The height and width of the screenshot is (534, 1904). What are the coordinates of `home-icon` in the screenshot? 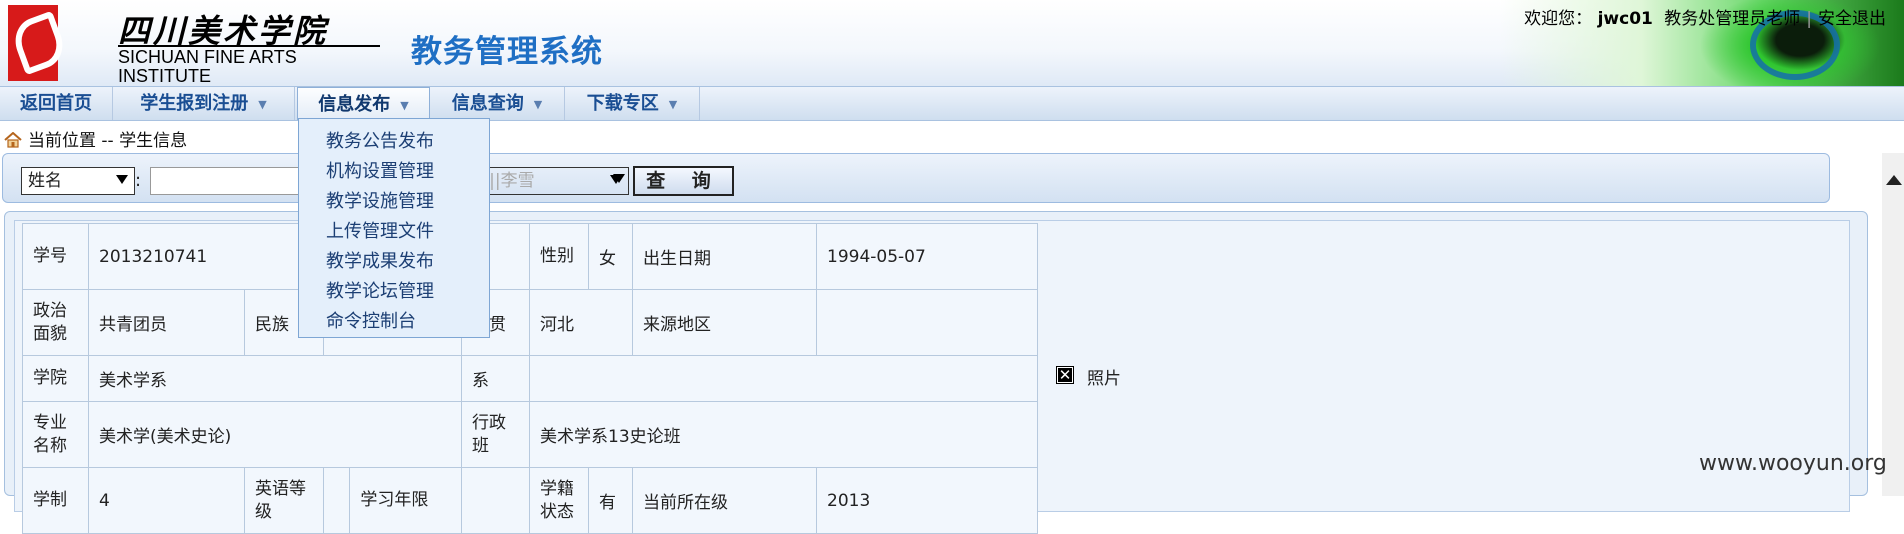 It's located at (13, 140).